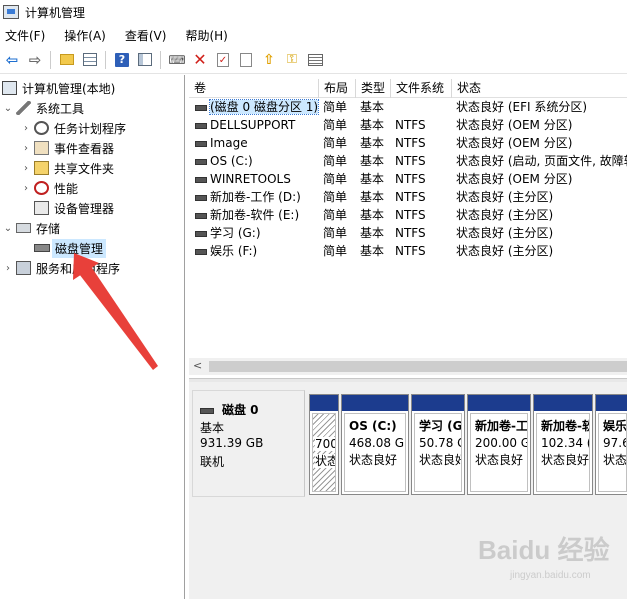 This screenshot has width=627, height=599. I want to click on volume-row: 学习 (G:) 简单 基本 NTFS 状态良好 (主分区), so click(408, 233).